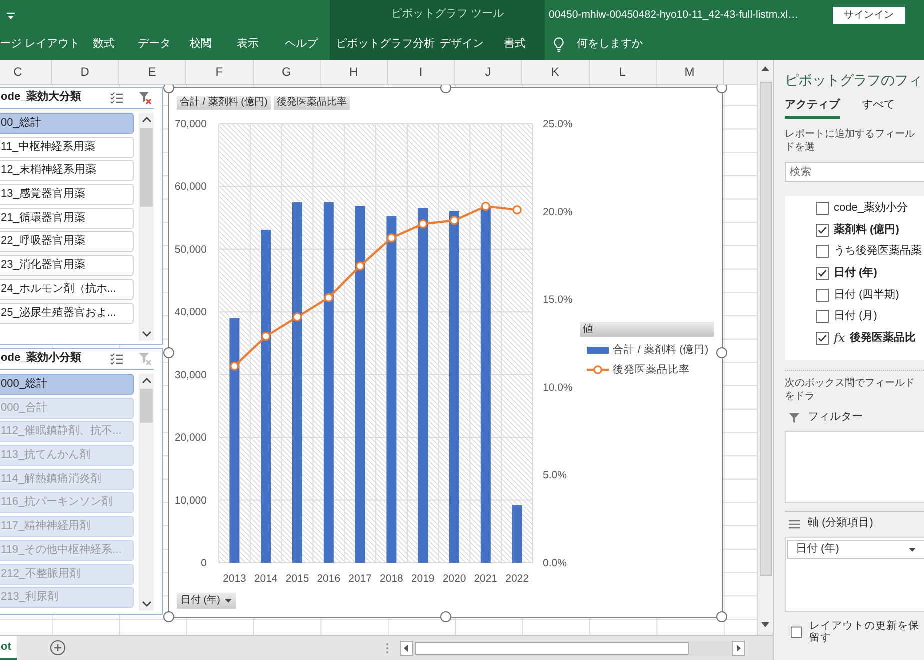 The image size is (924, 660). I want to click on caret-down-icon, so click(912, 550).